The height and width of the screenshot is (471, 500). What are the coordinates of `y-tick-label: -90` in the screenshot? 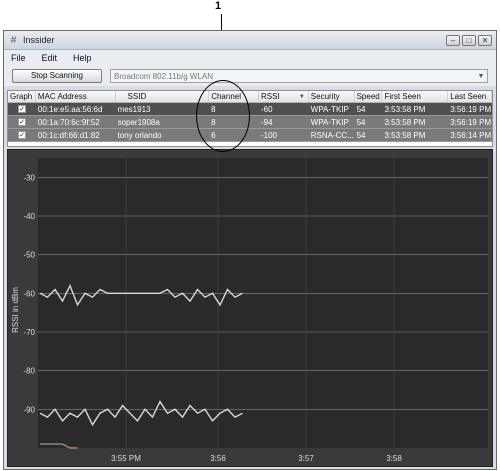 It's located at (29, 409).